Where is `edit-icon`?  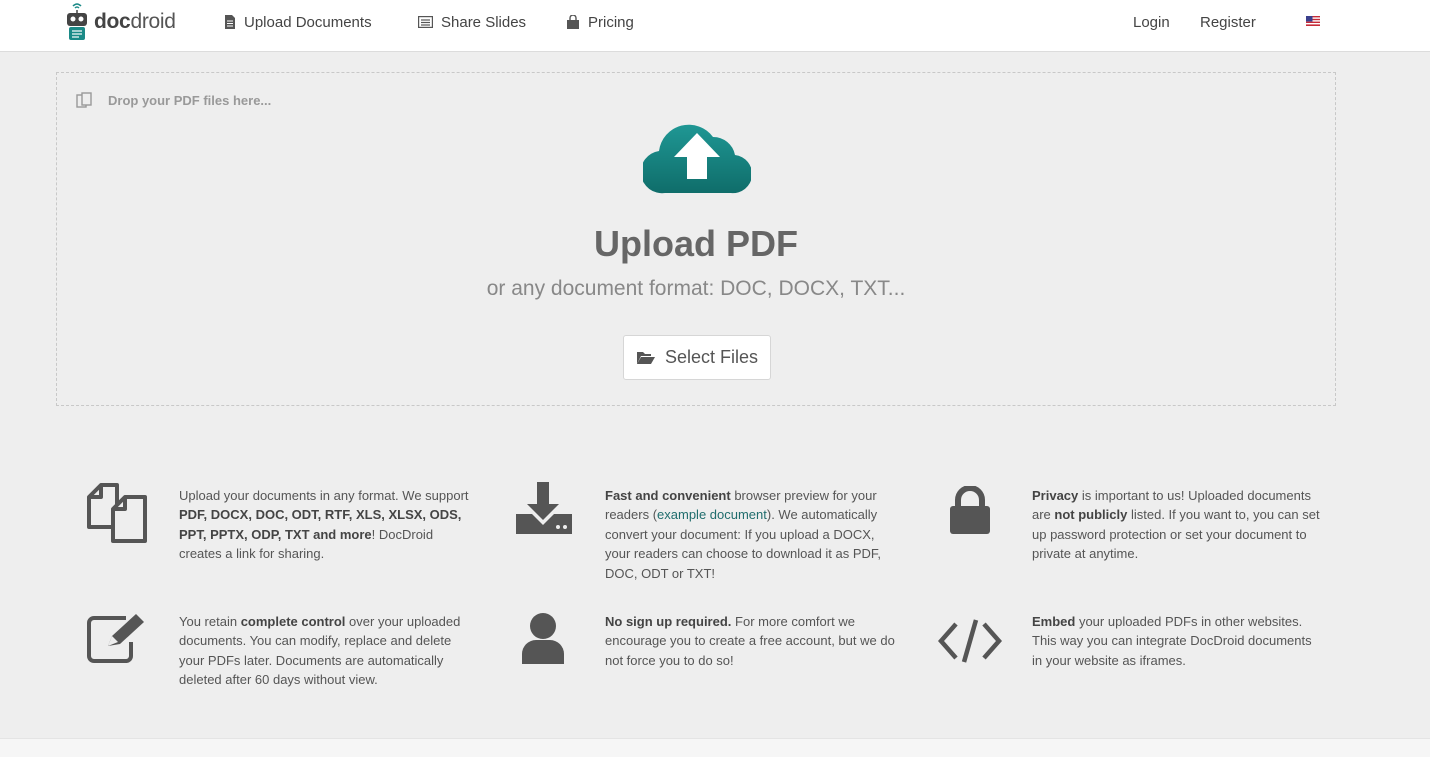 edit-icon is located at coordinates (115, 638).